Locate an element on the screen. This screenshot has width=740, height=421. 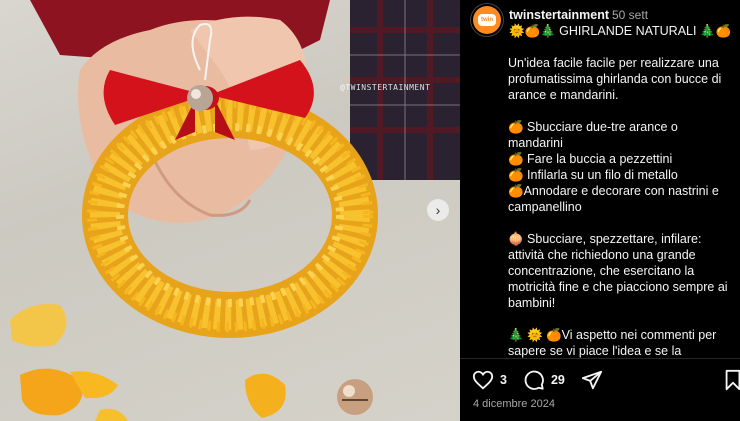
caption-step: 🍊 Sbucciare due-tre arance o mandarini is located at coordinates (593, 135).